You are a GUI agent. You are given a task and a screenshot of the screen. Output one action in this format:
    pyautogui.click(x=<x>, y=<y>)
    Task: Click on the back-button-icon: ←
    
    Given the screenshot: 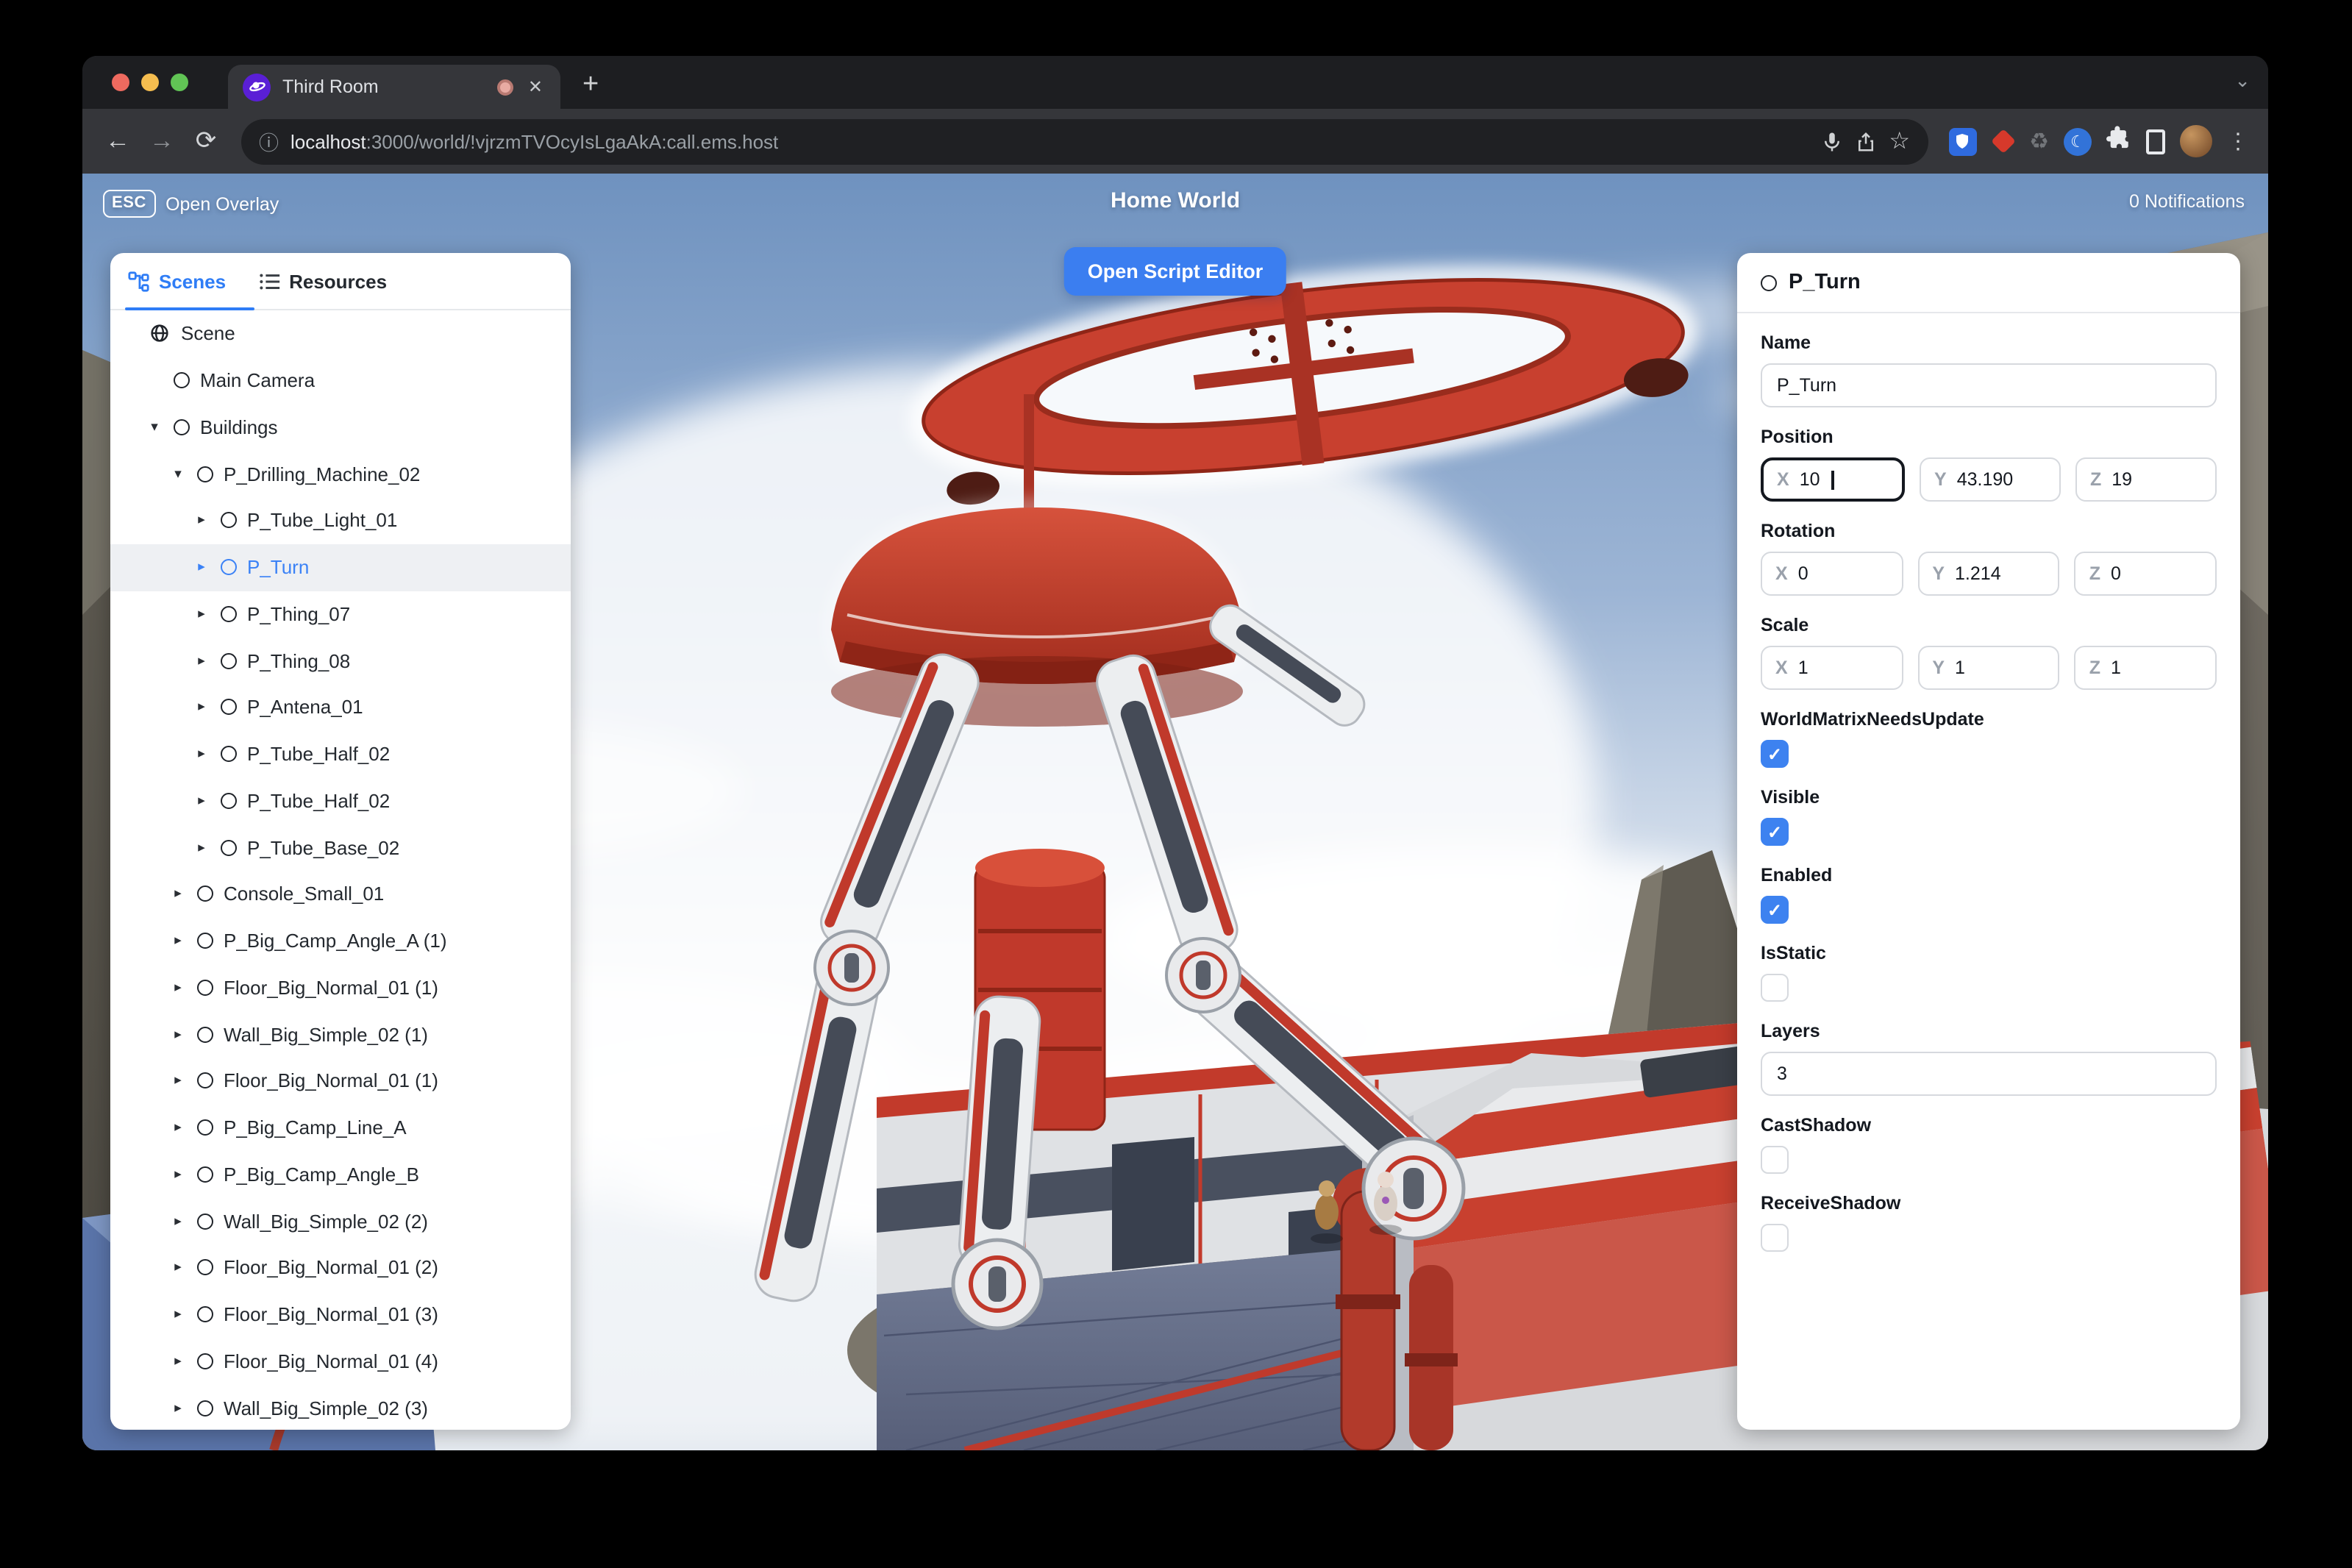 What is the action you would take?
    pyautogui.click(x=117, y=141)
    